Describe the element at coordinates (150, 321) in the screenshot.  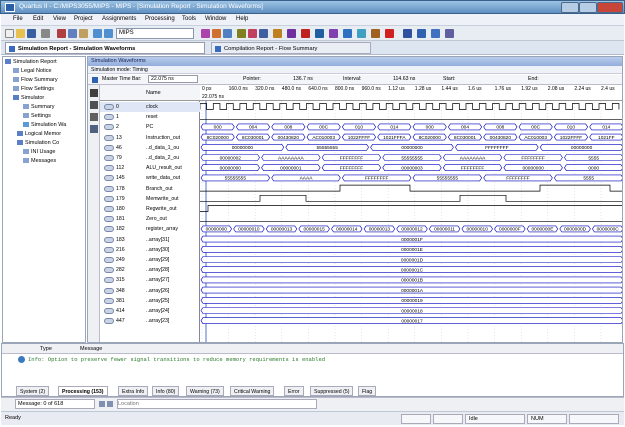
I see `signal-row: 447 ..array[23]` at that location.